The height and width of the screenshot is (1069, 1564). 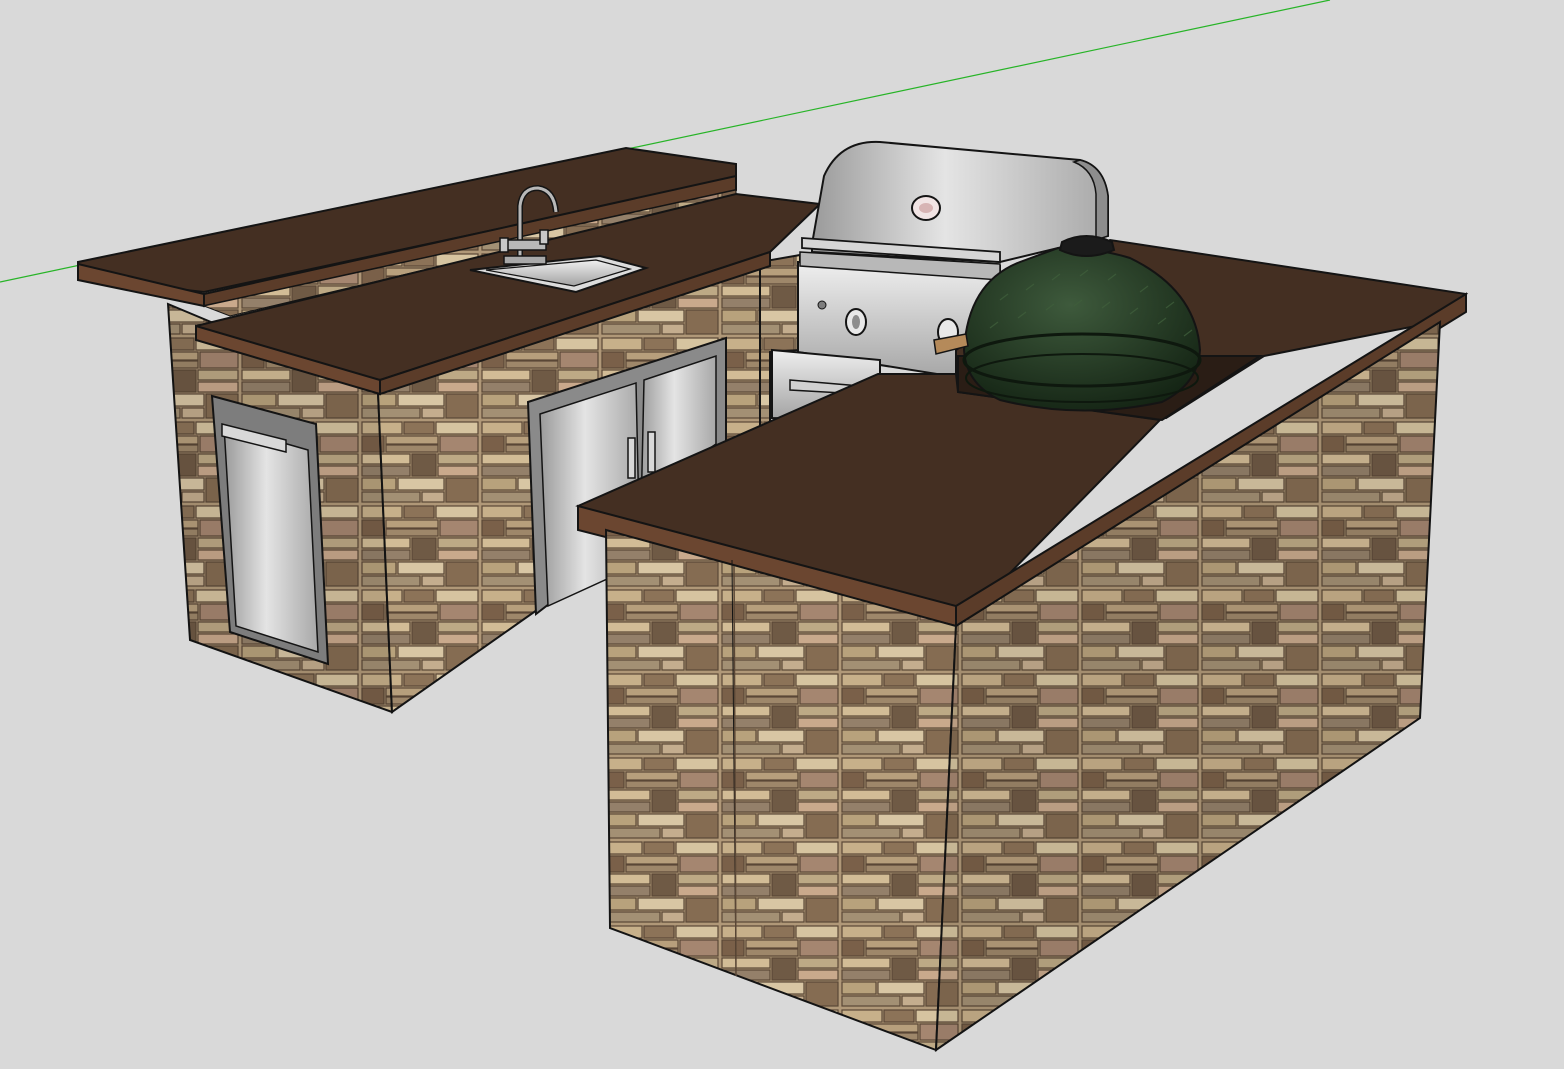 What do you see at coordinates (1087, 246) in the screenshot?
I see `vent-cap-icon` at bounding box center [1087, 246].